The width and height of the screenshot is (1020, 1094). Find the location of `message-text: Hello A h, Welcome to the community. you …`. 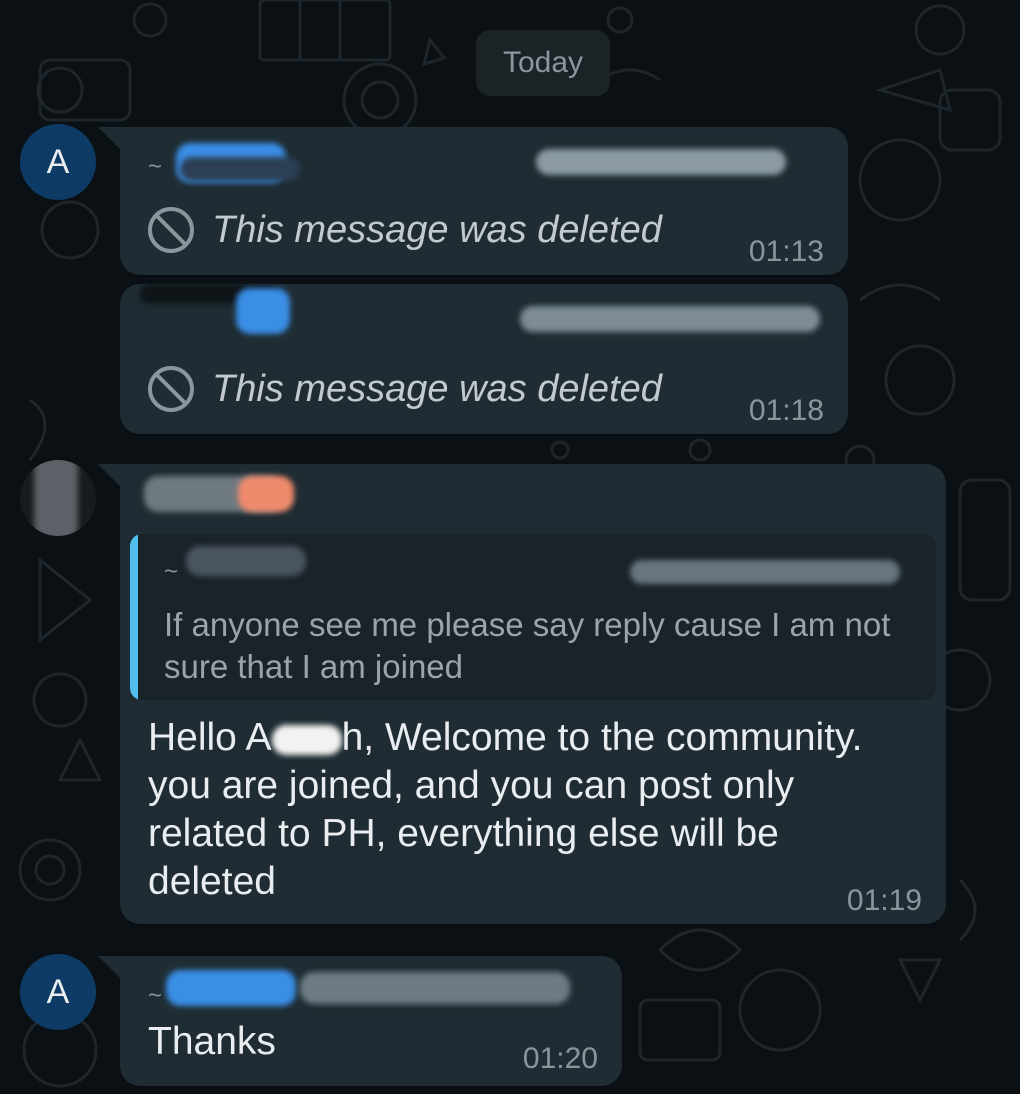

message-text: Hello A h, Welcome to the community. you … is located at coordinates (543, 810).